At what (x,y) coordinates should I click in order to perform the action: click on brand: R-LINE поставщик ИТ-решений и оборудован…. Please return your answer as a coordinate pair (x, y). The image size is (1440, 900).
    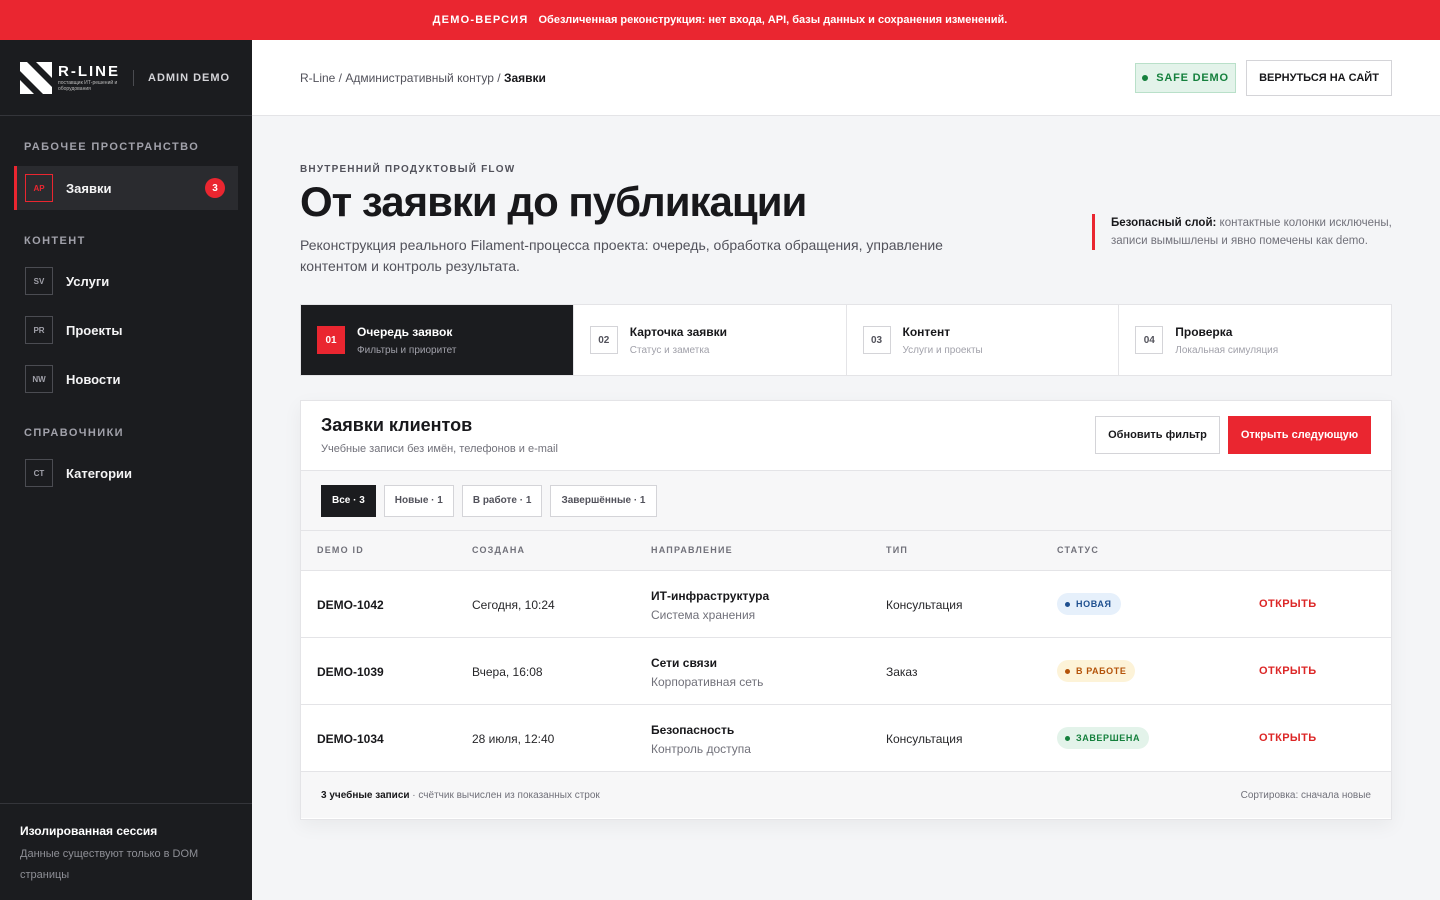
    Looking at the image, I should click on (126, 78).